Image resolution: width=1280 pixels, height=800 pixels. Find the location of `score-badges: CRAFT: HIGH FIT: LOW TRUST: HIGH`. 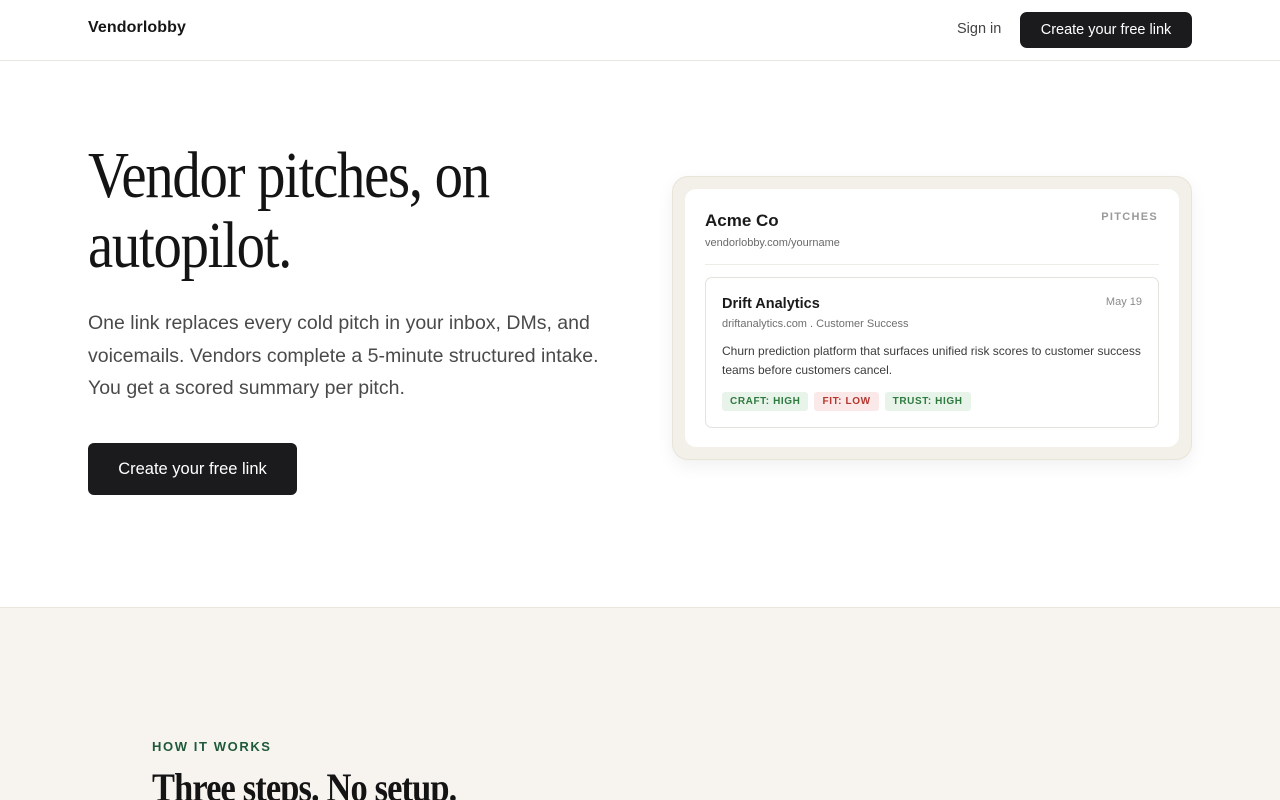

score-badges: CRAFT: HIGH FIT: LOW TRUST: HIGH is located at coordinates (846, 401).